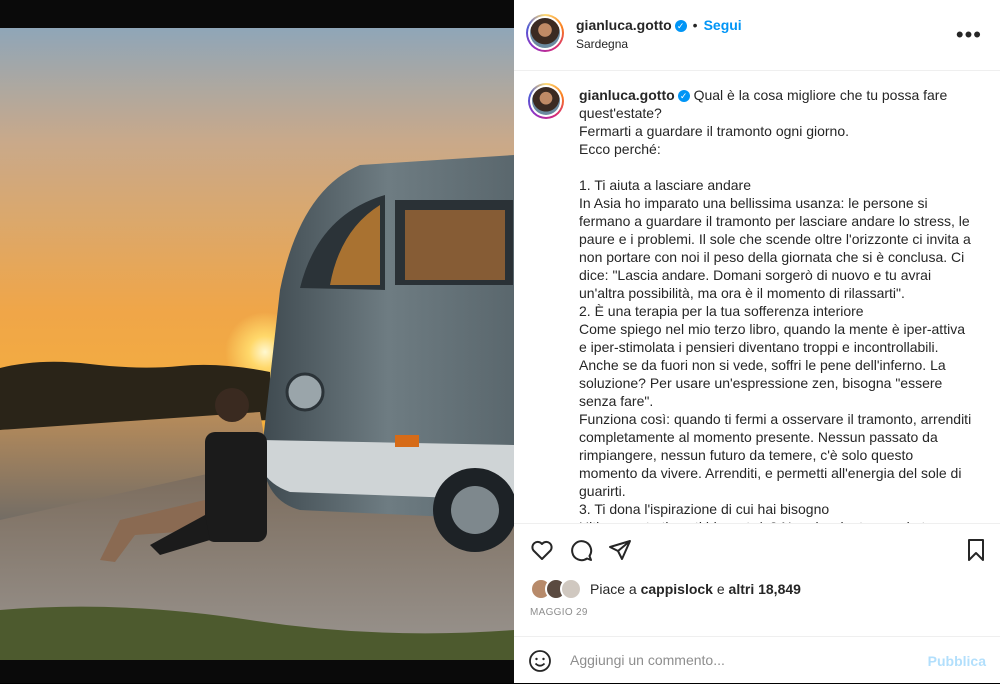 Image resolution: width=1000 pixels, height=684 pixels. I want to click on caption-author-avatar, so click(546, 101).